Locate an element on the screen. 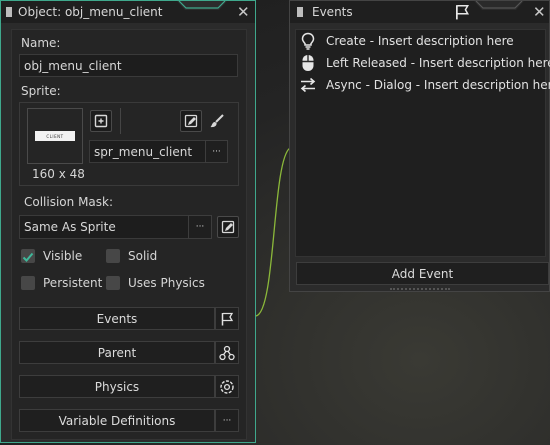  event-item-left-released: Left Released - Insert description here is located at coordinates (424, 63).